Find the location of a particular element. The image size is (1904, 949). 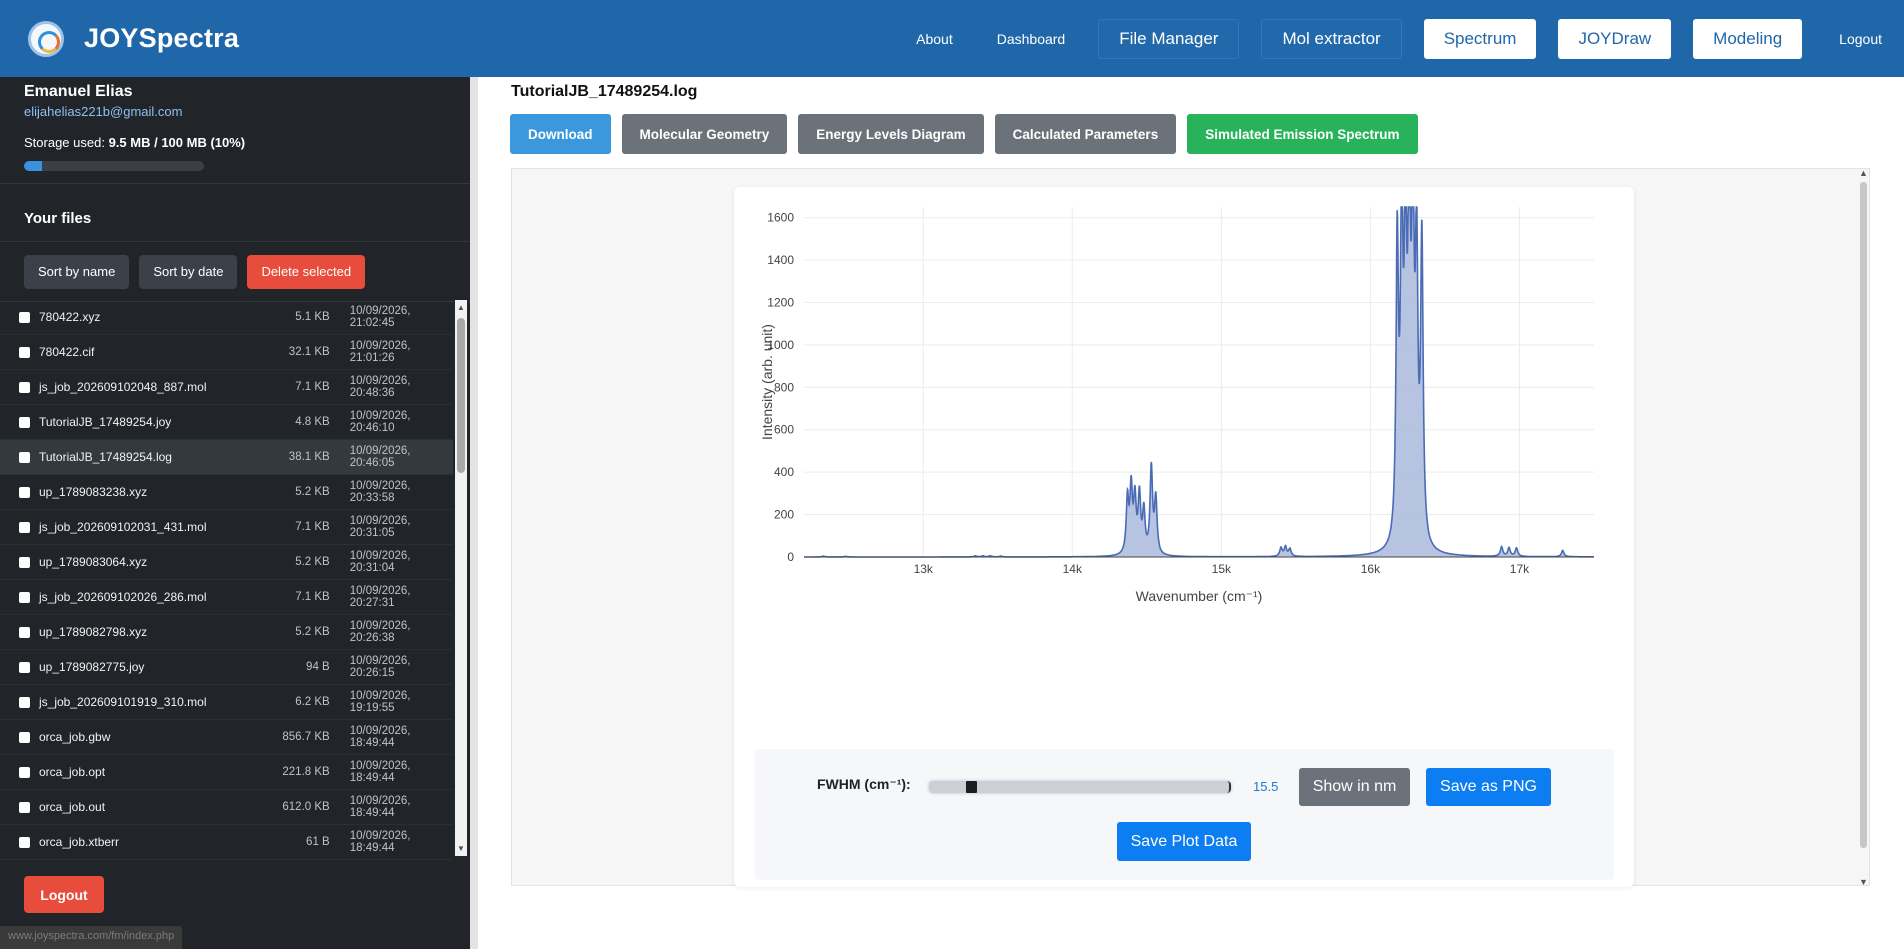

nav-mol-extractor: Mol extractor is located at coordinates (1331, 38).